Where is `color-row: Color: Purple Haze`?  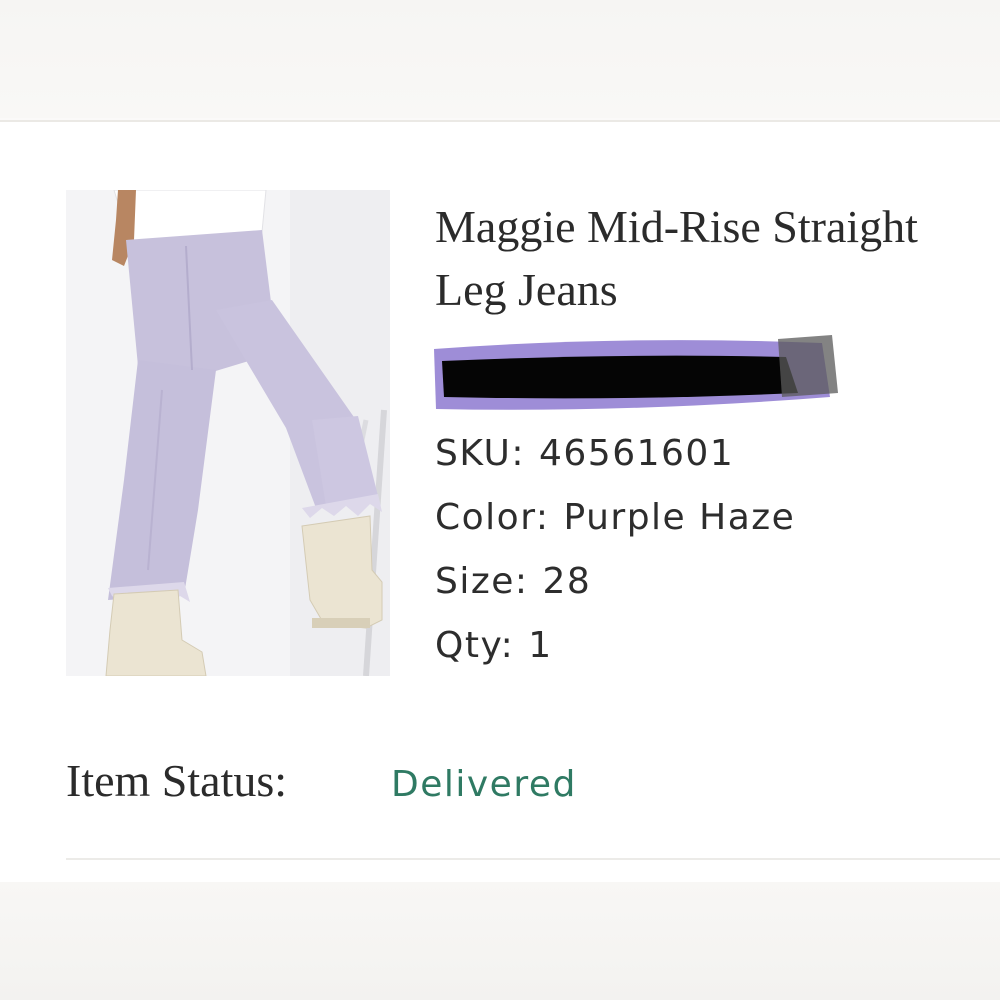
color-row: Color: Purple Haze is located at coordinates (615, 526).